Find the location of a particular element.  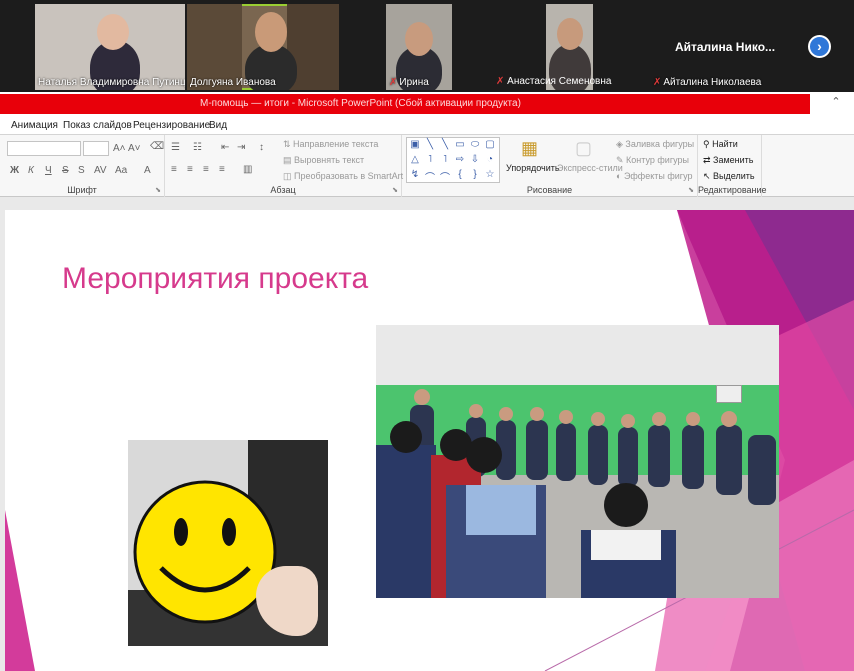

cursor-icon: ↖ is located at coordinates (708, 176).